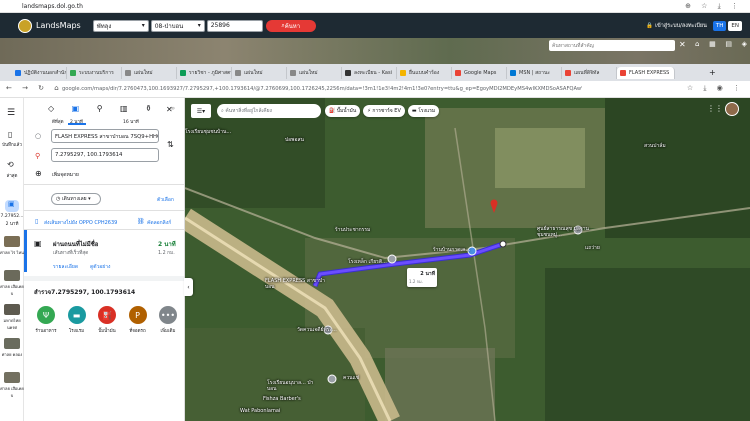 This screenshot has height=421, width=750. What do you see at coordinates (94, 72) in the screenshot?
I see `browser-tab: ระบบงานบริการ` at bounding box center [94, 72].